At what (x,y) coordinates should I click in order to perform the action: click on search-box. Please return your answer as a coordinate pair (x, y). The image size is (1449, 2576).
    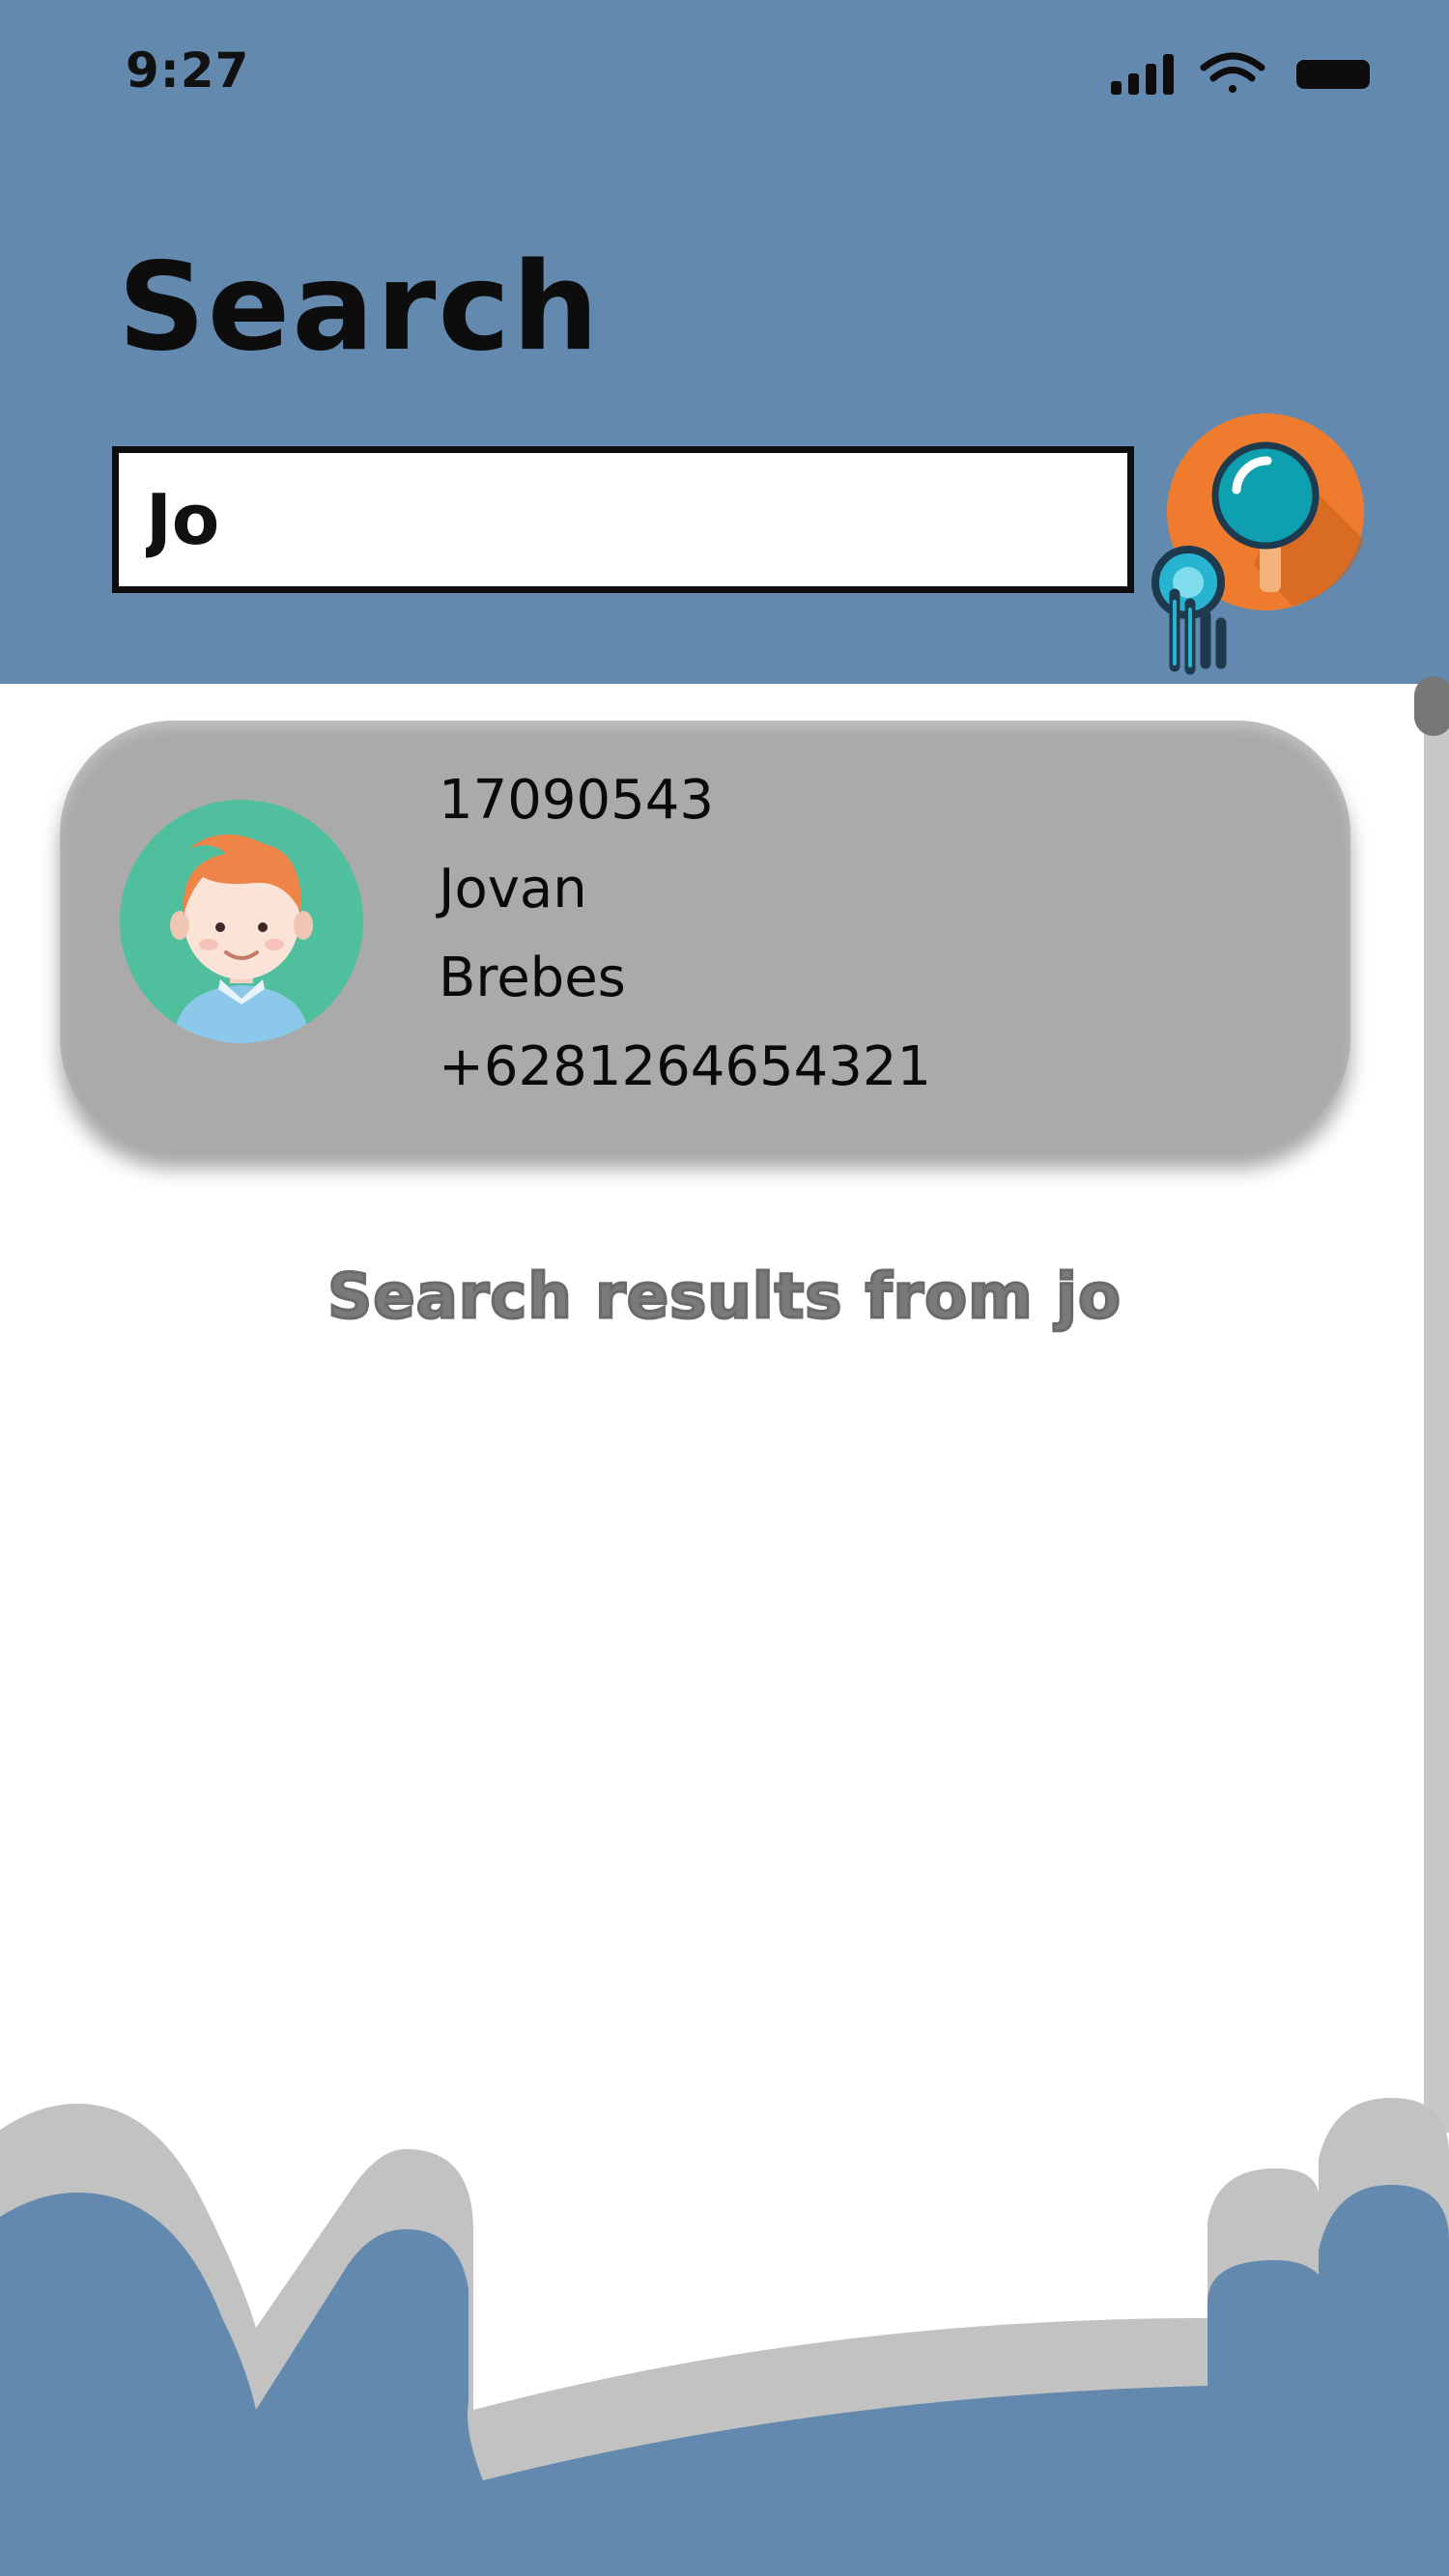
    Looking at the image, I should click on (623, 519).